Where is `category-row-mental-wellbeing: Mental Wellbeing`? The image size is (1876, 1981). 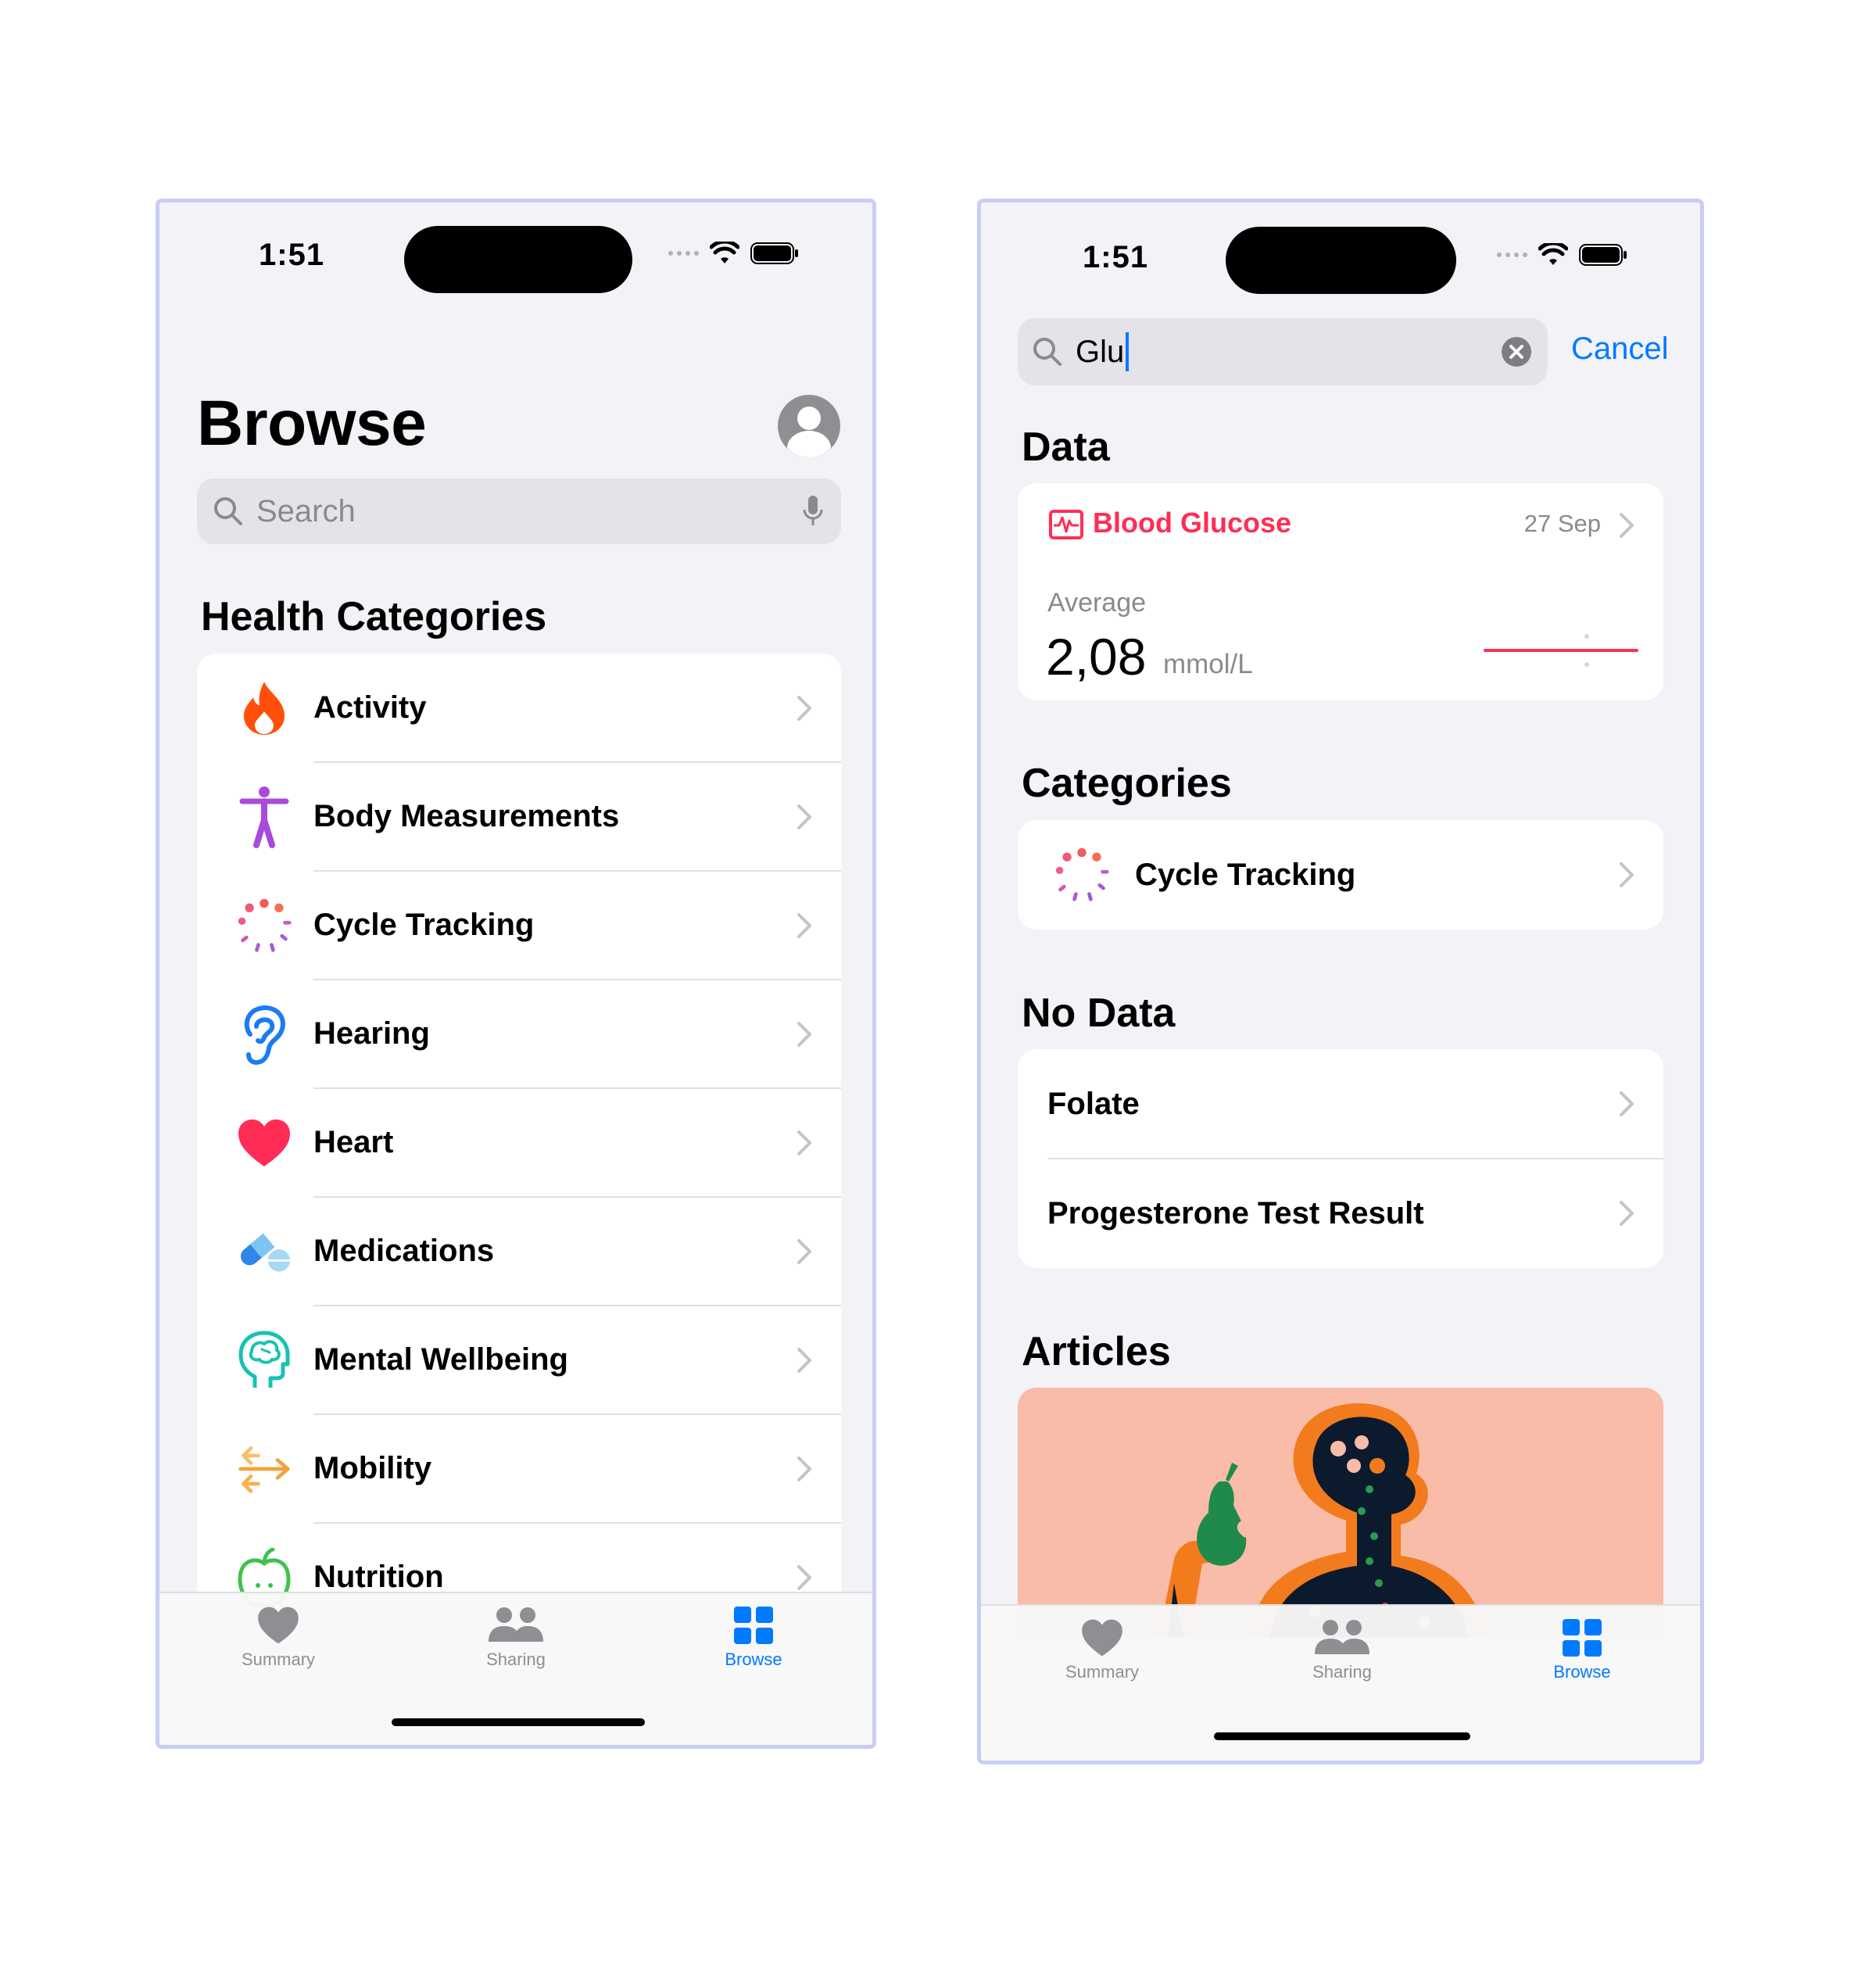 category-row-mental-wellbeing: Mental Wellbeing is located at coordinates (519, 1360).